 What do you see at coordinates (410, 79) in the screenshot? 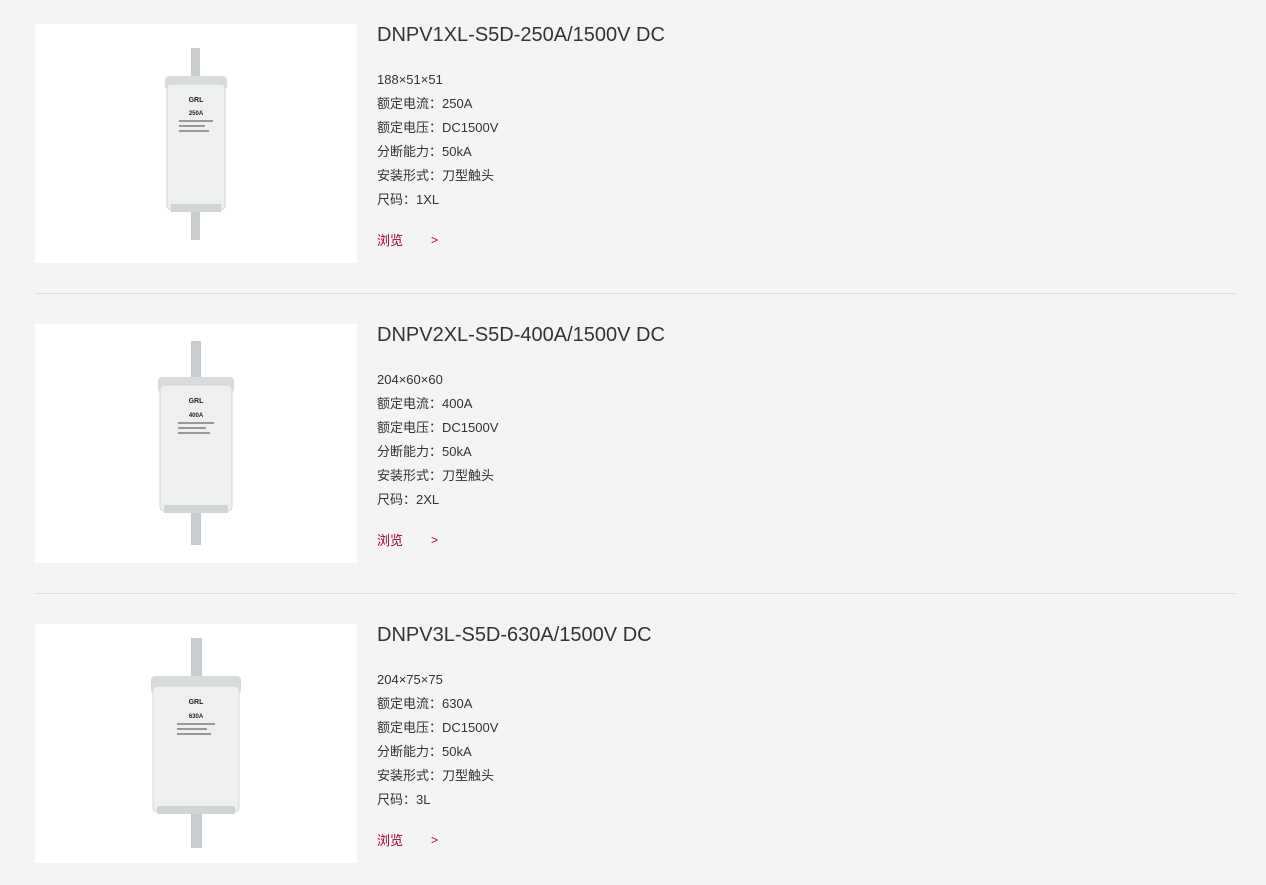
I see `spec-dimensions: 188×51×51` at bounding box center [410, 79].